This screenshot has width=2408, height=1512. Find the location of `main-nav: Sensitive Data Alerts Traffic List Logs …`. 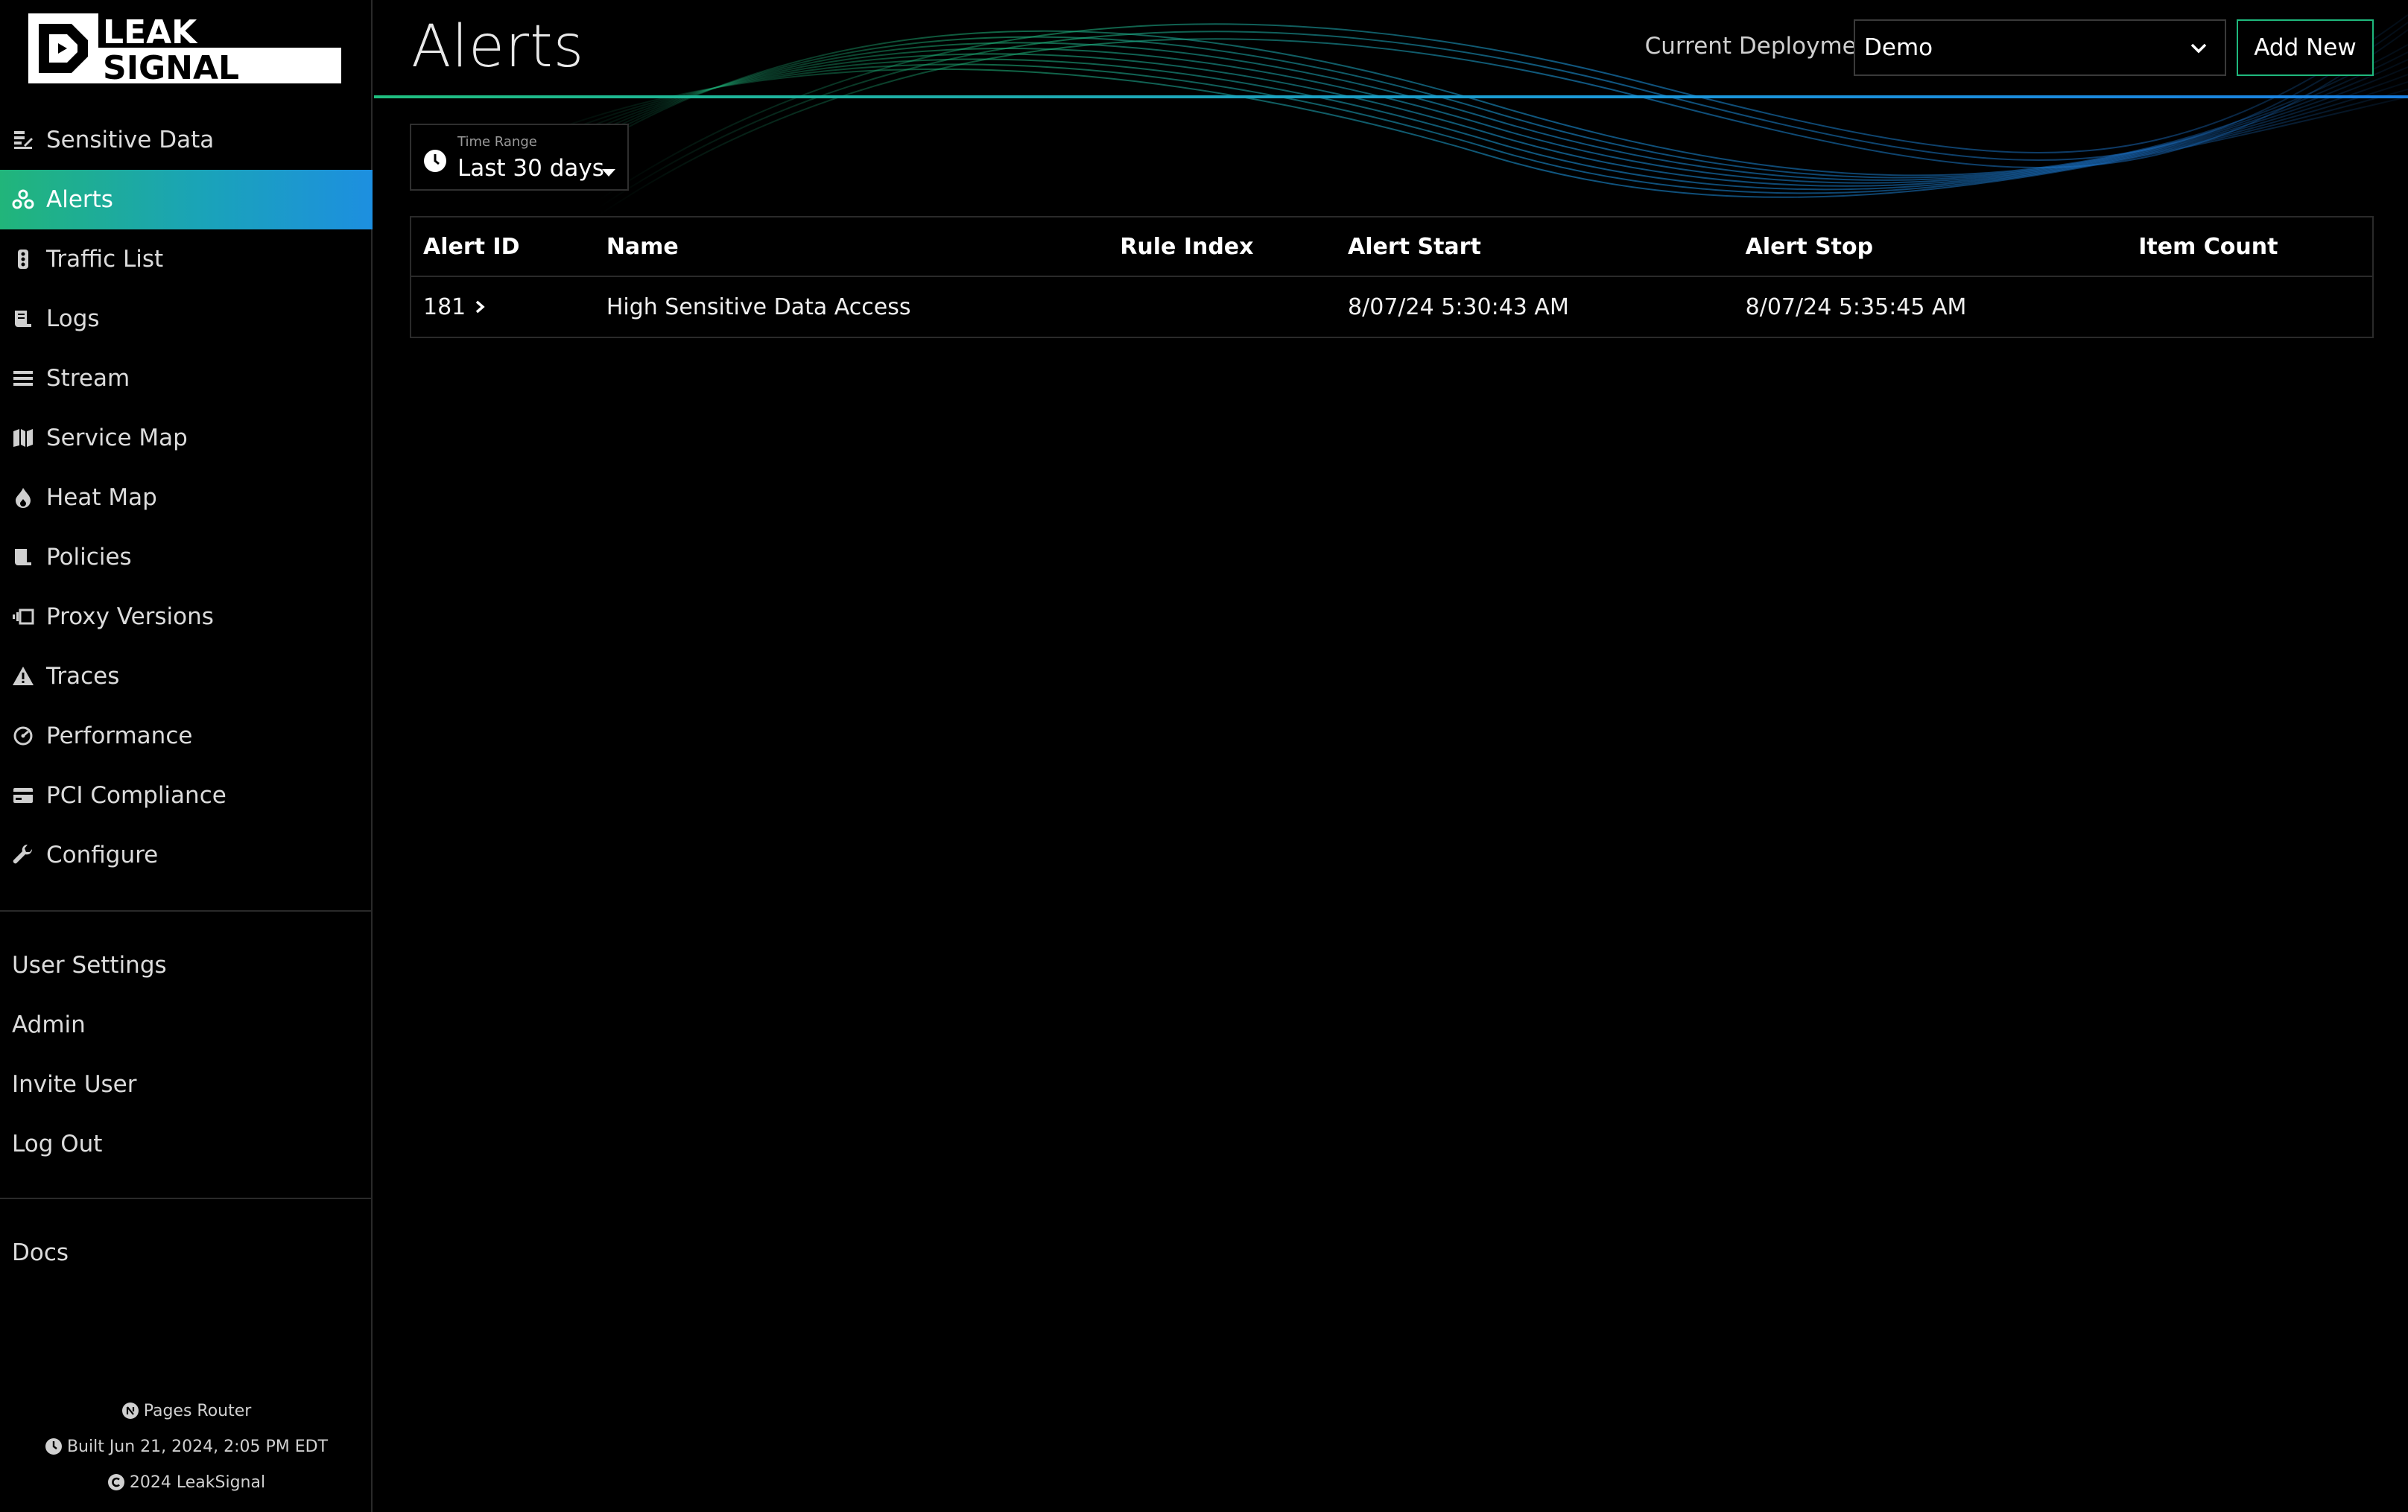

main-nav: Sensitive Data Alerts Traffic List Logs … is located at coordinates (186, 497).